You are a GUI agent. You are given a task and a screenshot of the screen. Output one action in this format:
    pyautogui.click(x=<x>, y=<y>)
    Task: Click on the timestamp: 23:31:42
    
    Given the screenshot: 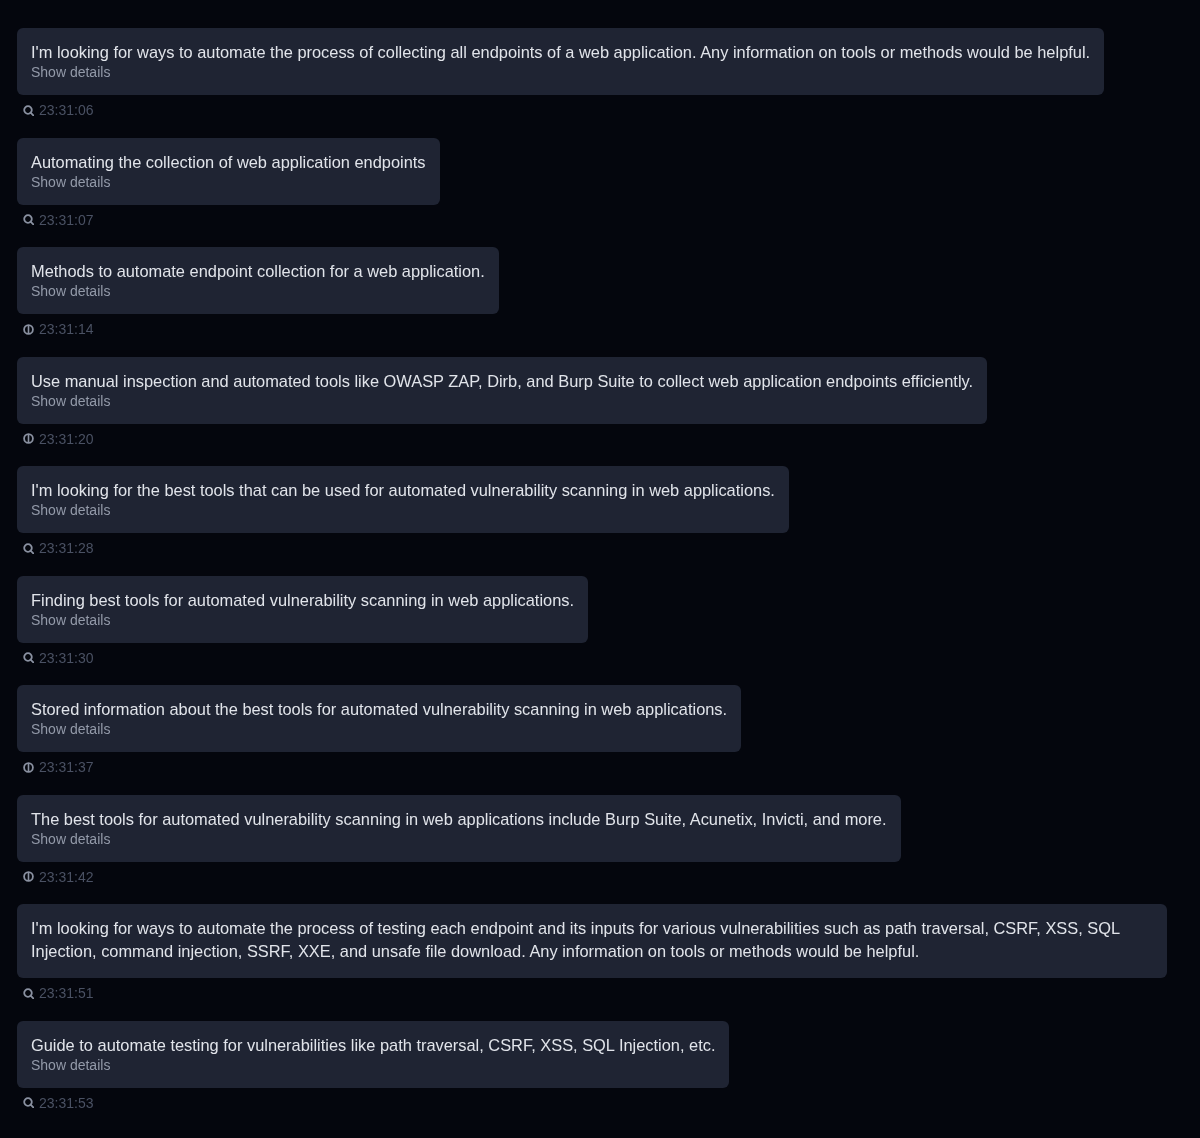 What is the action you would take?
    pyautogui.click(x=66, y=876)
    